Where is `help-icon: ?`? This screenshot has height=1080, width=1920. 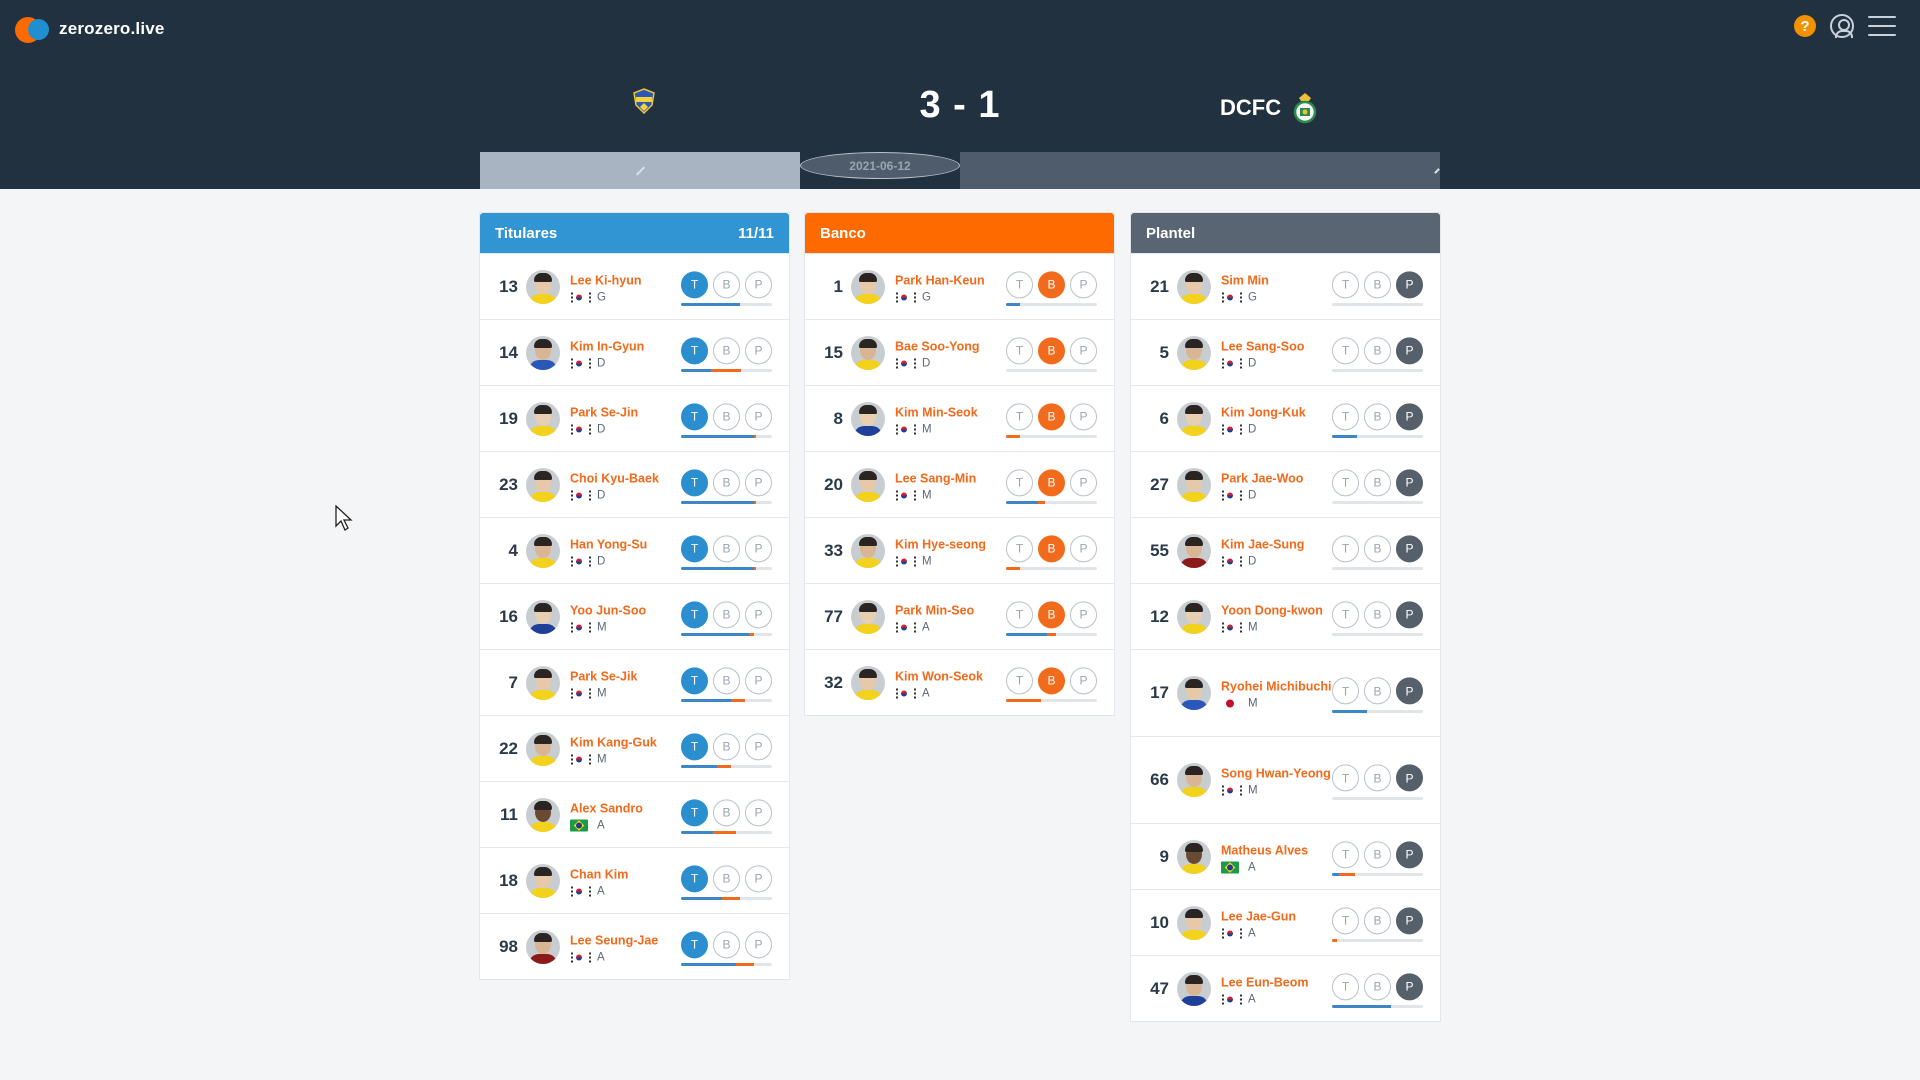 help-icon: ? is located at coordinates (1805, 26).